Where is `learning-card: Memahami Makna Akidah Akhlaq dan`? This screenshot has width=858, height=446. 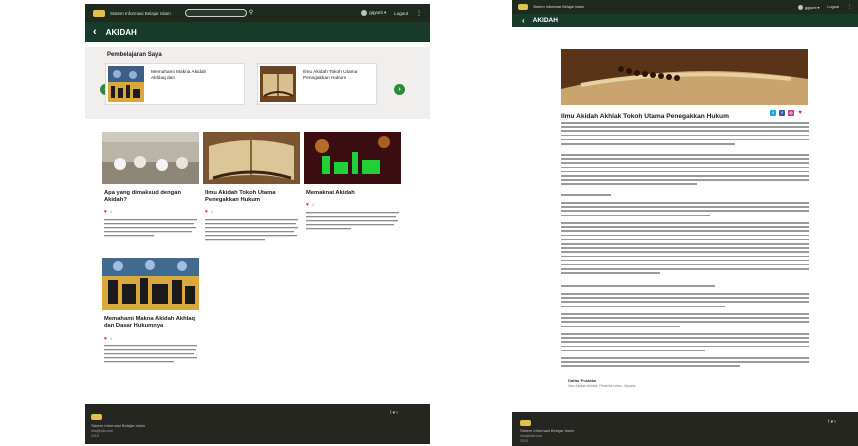
learning-card: Memahami Makna Akidah Akhlaq dan is located at coordinates (175, 84).